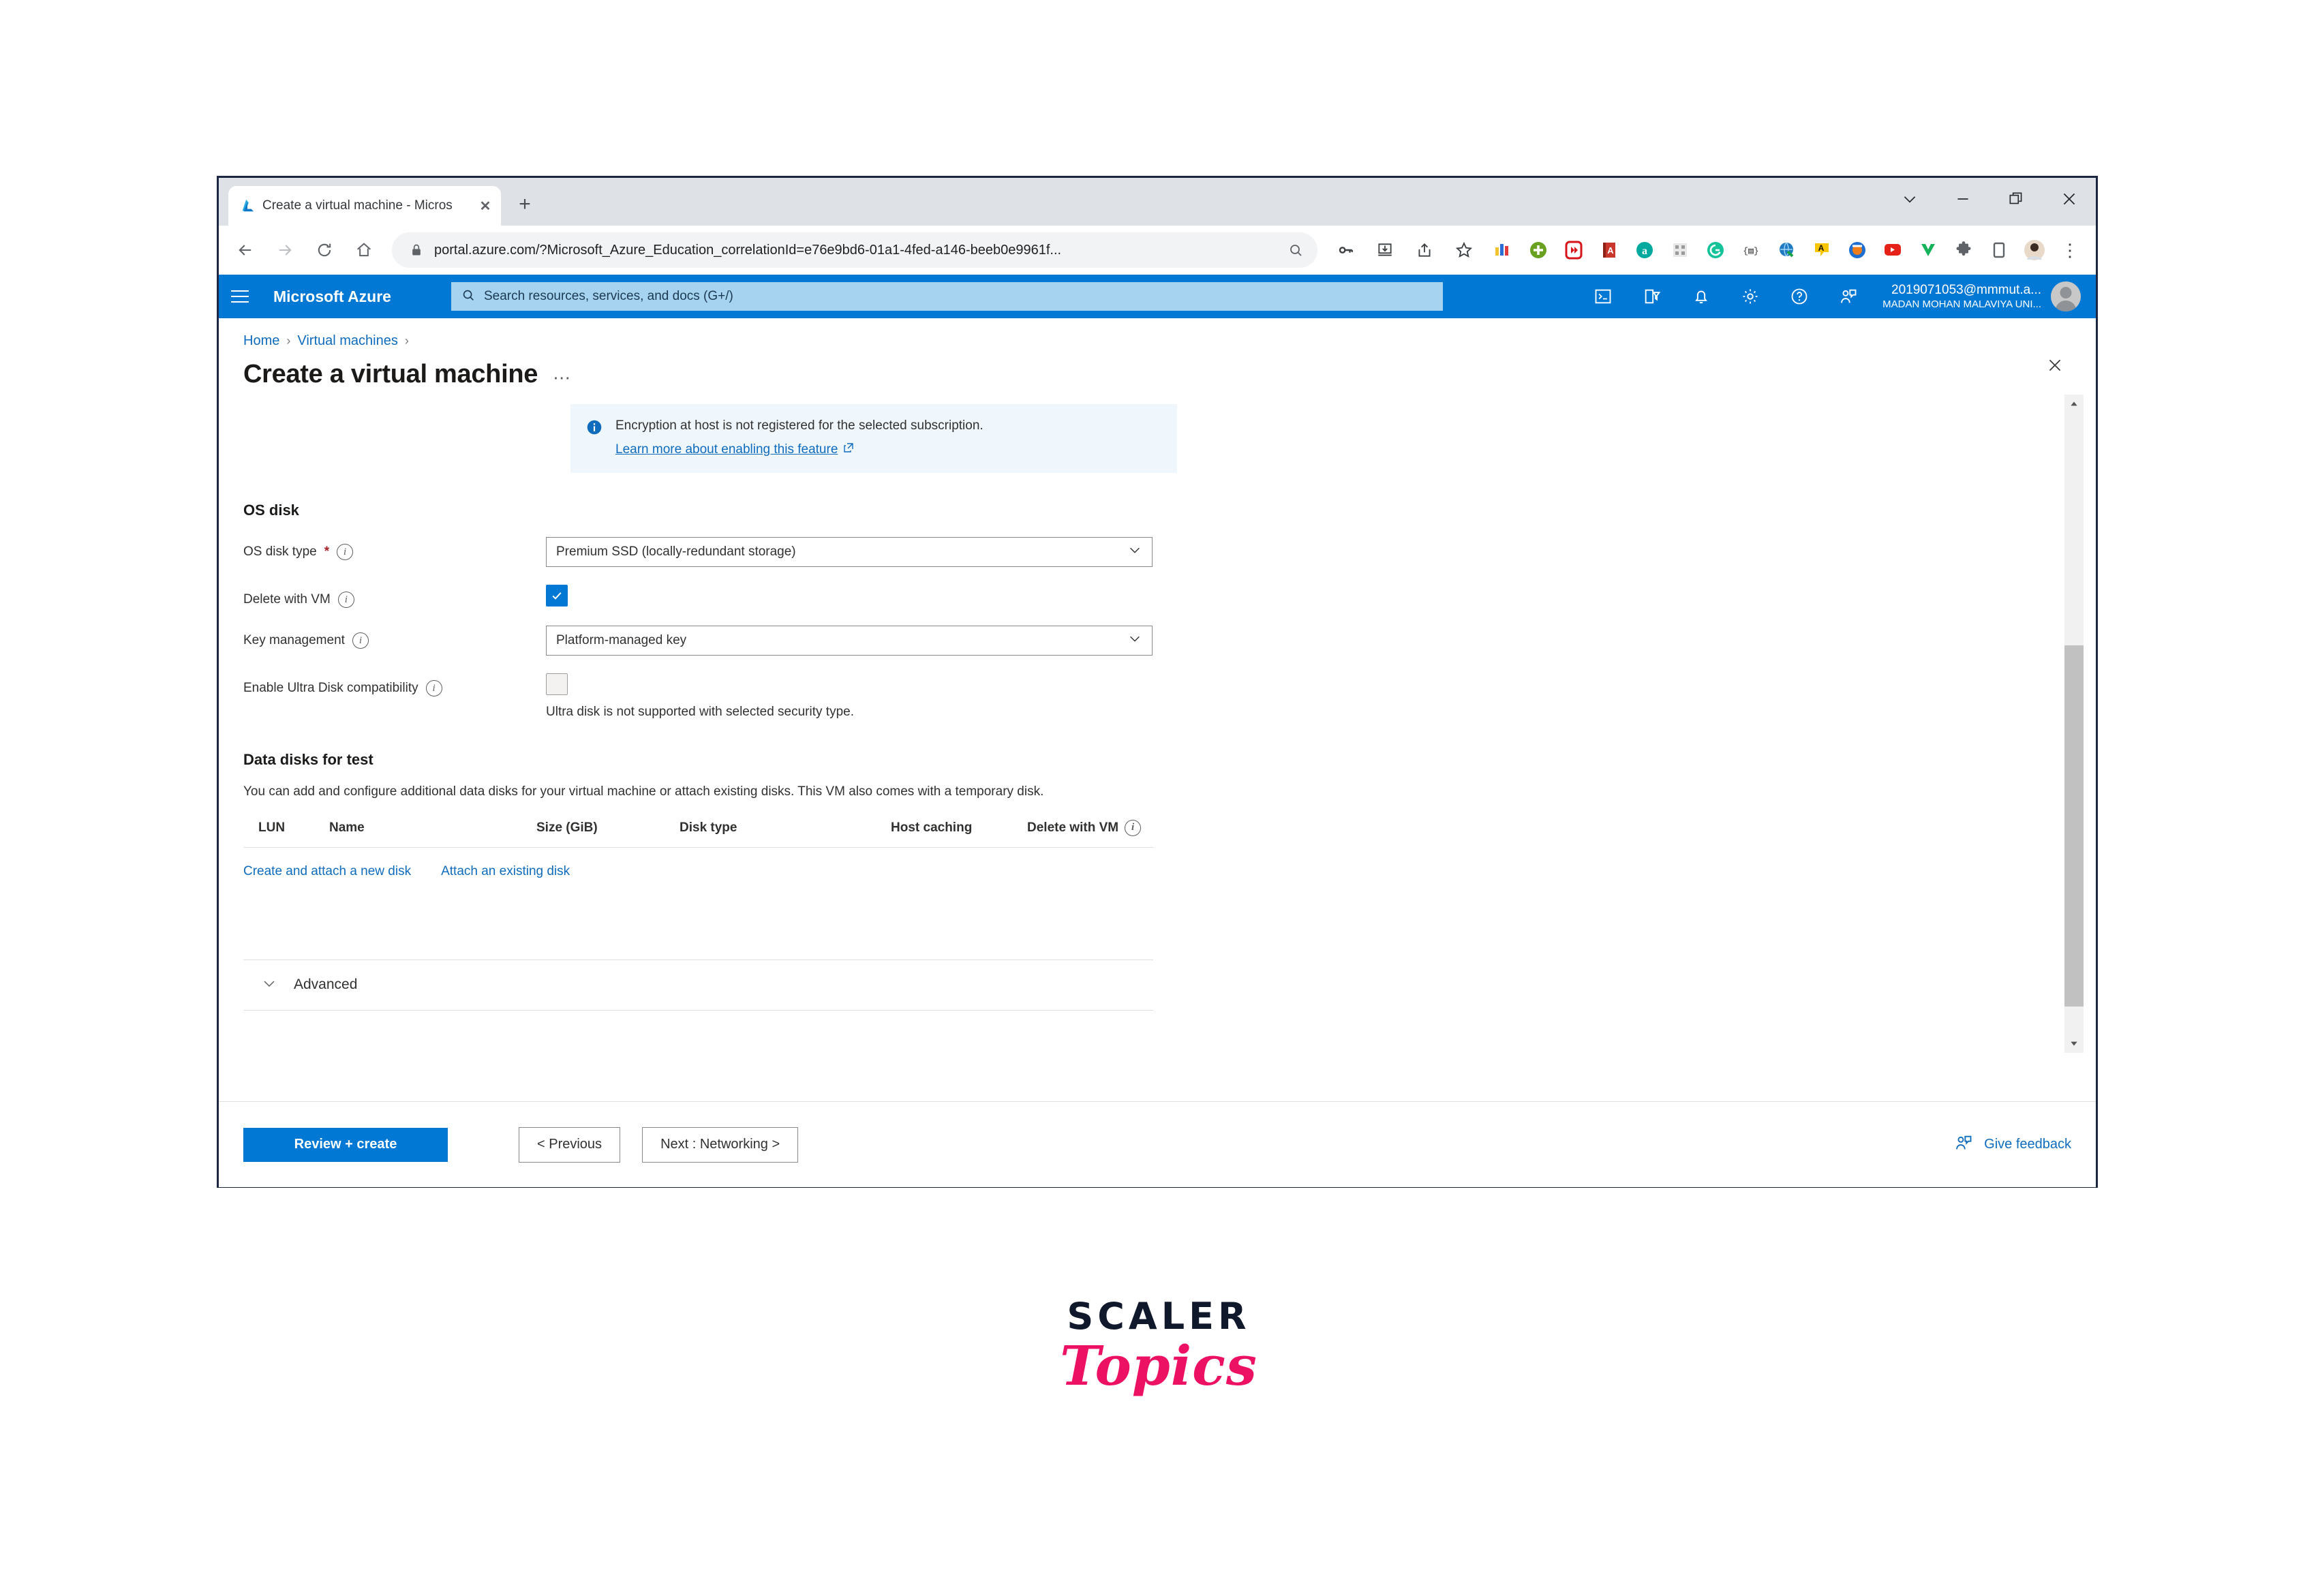  Describe the element at coordinates (416, 251) in the screenshot. I see `lock-icon` at that location.